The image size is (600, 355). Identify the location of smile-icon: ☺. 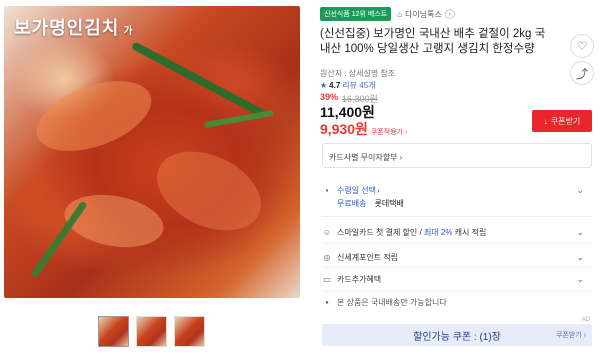
(327, 232).